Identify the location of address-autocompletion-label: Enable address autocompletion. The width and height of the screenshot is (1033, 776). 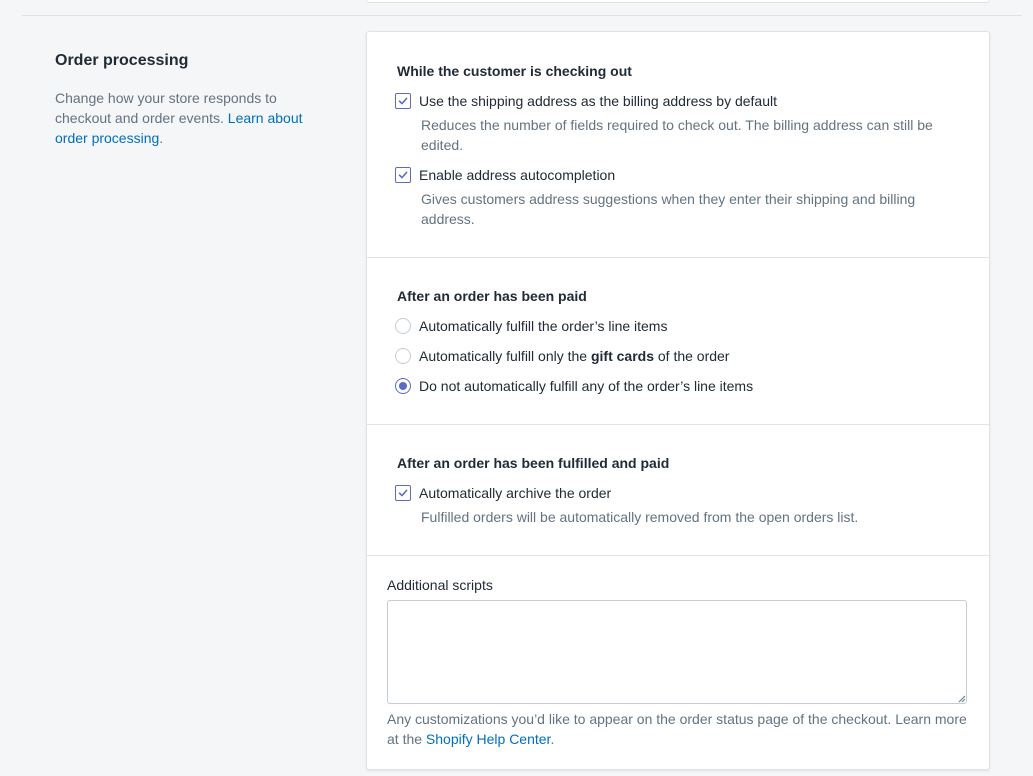
(517, 175).